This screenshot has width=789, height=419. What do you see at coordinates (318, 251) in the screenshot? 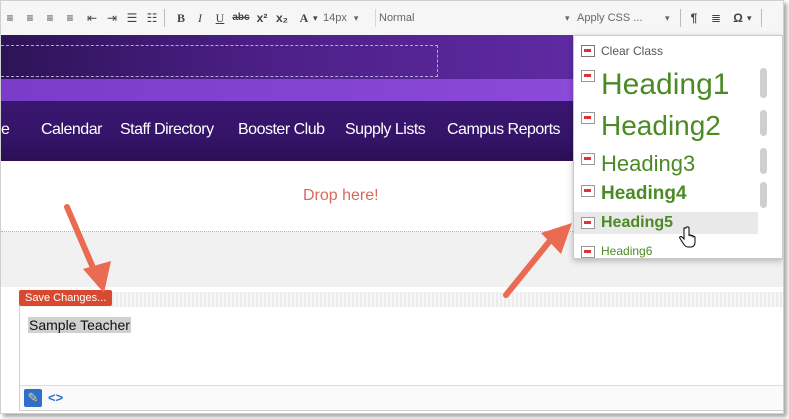
I see `annotation-arrows` at bounding box center [318, 251].